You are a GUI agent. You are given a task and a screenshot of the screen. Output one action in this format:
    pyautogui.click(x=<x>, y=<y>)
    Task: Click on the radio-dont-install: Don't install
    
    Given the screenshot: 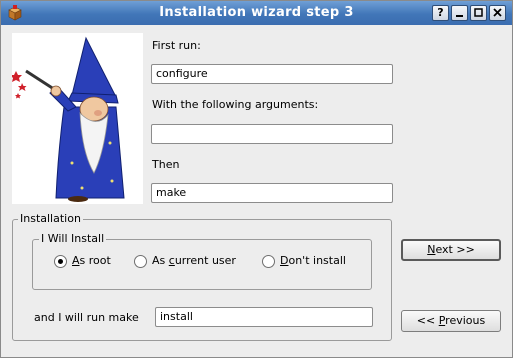 What is the action you would take?
    pyautogui.click(x=307, y=262)
    